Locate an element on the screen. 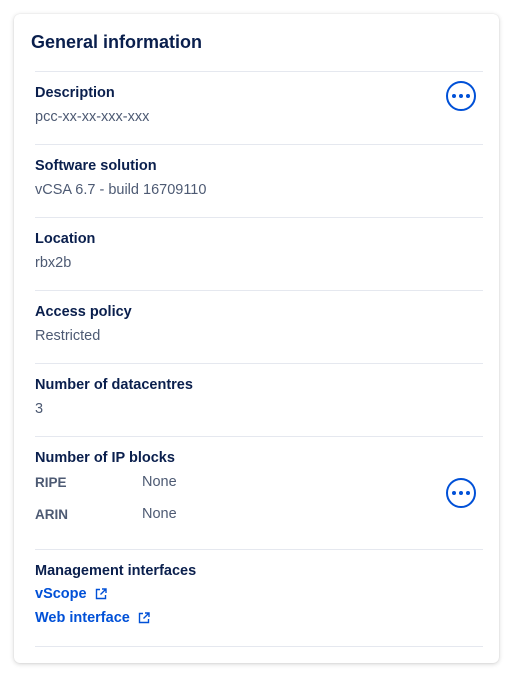  vscope-link: vScope is located at coordinates (71, 594).